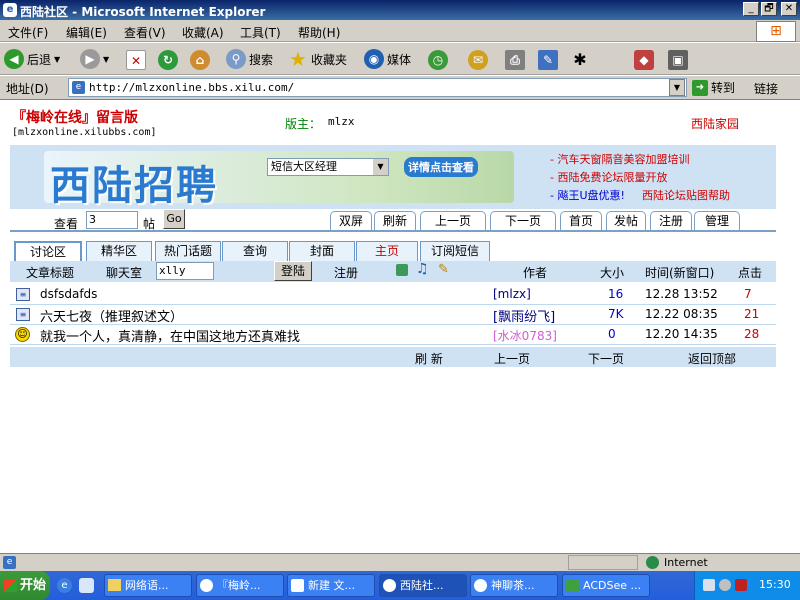 The width and height of the screenshot is (800, 600). What do you see at coordinates (298, 59) in the screenshot?
I see `star-icon: ★` at bounding box center [298, 59].